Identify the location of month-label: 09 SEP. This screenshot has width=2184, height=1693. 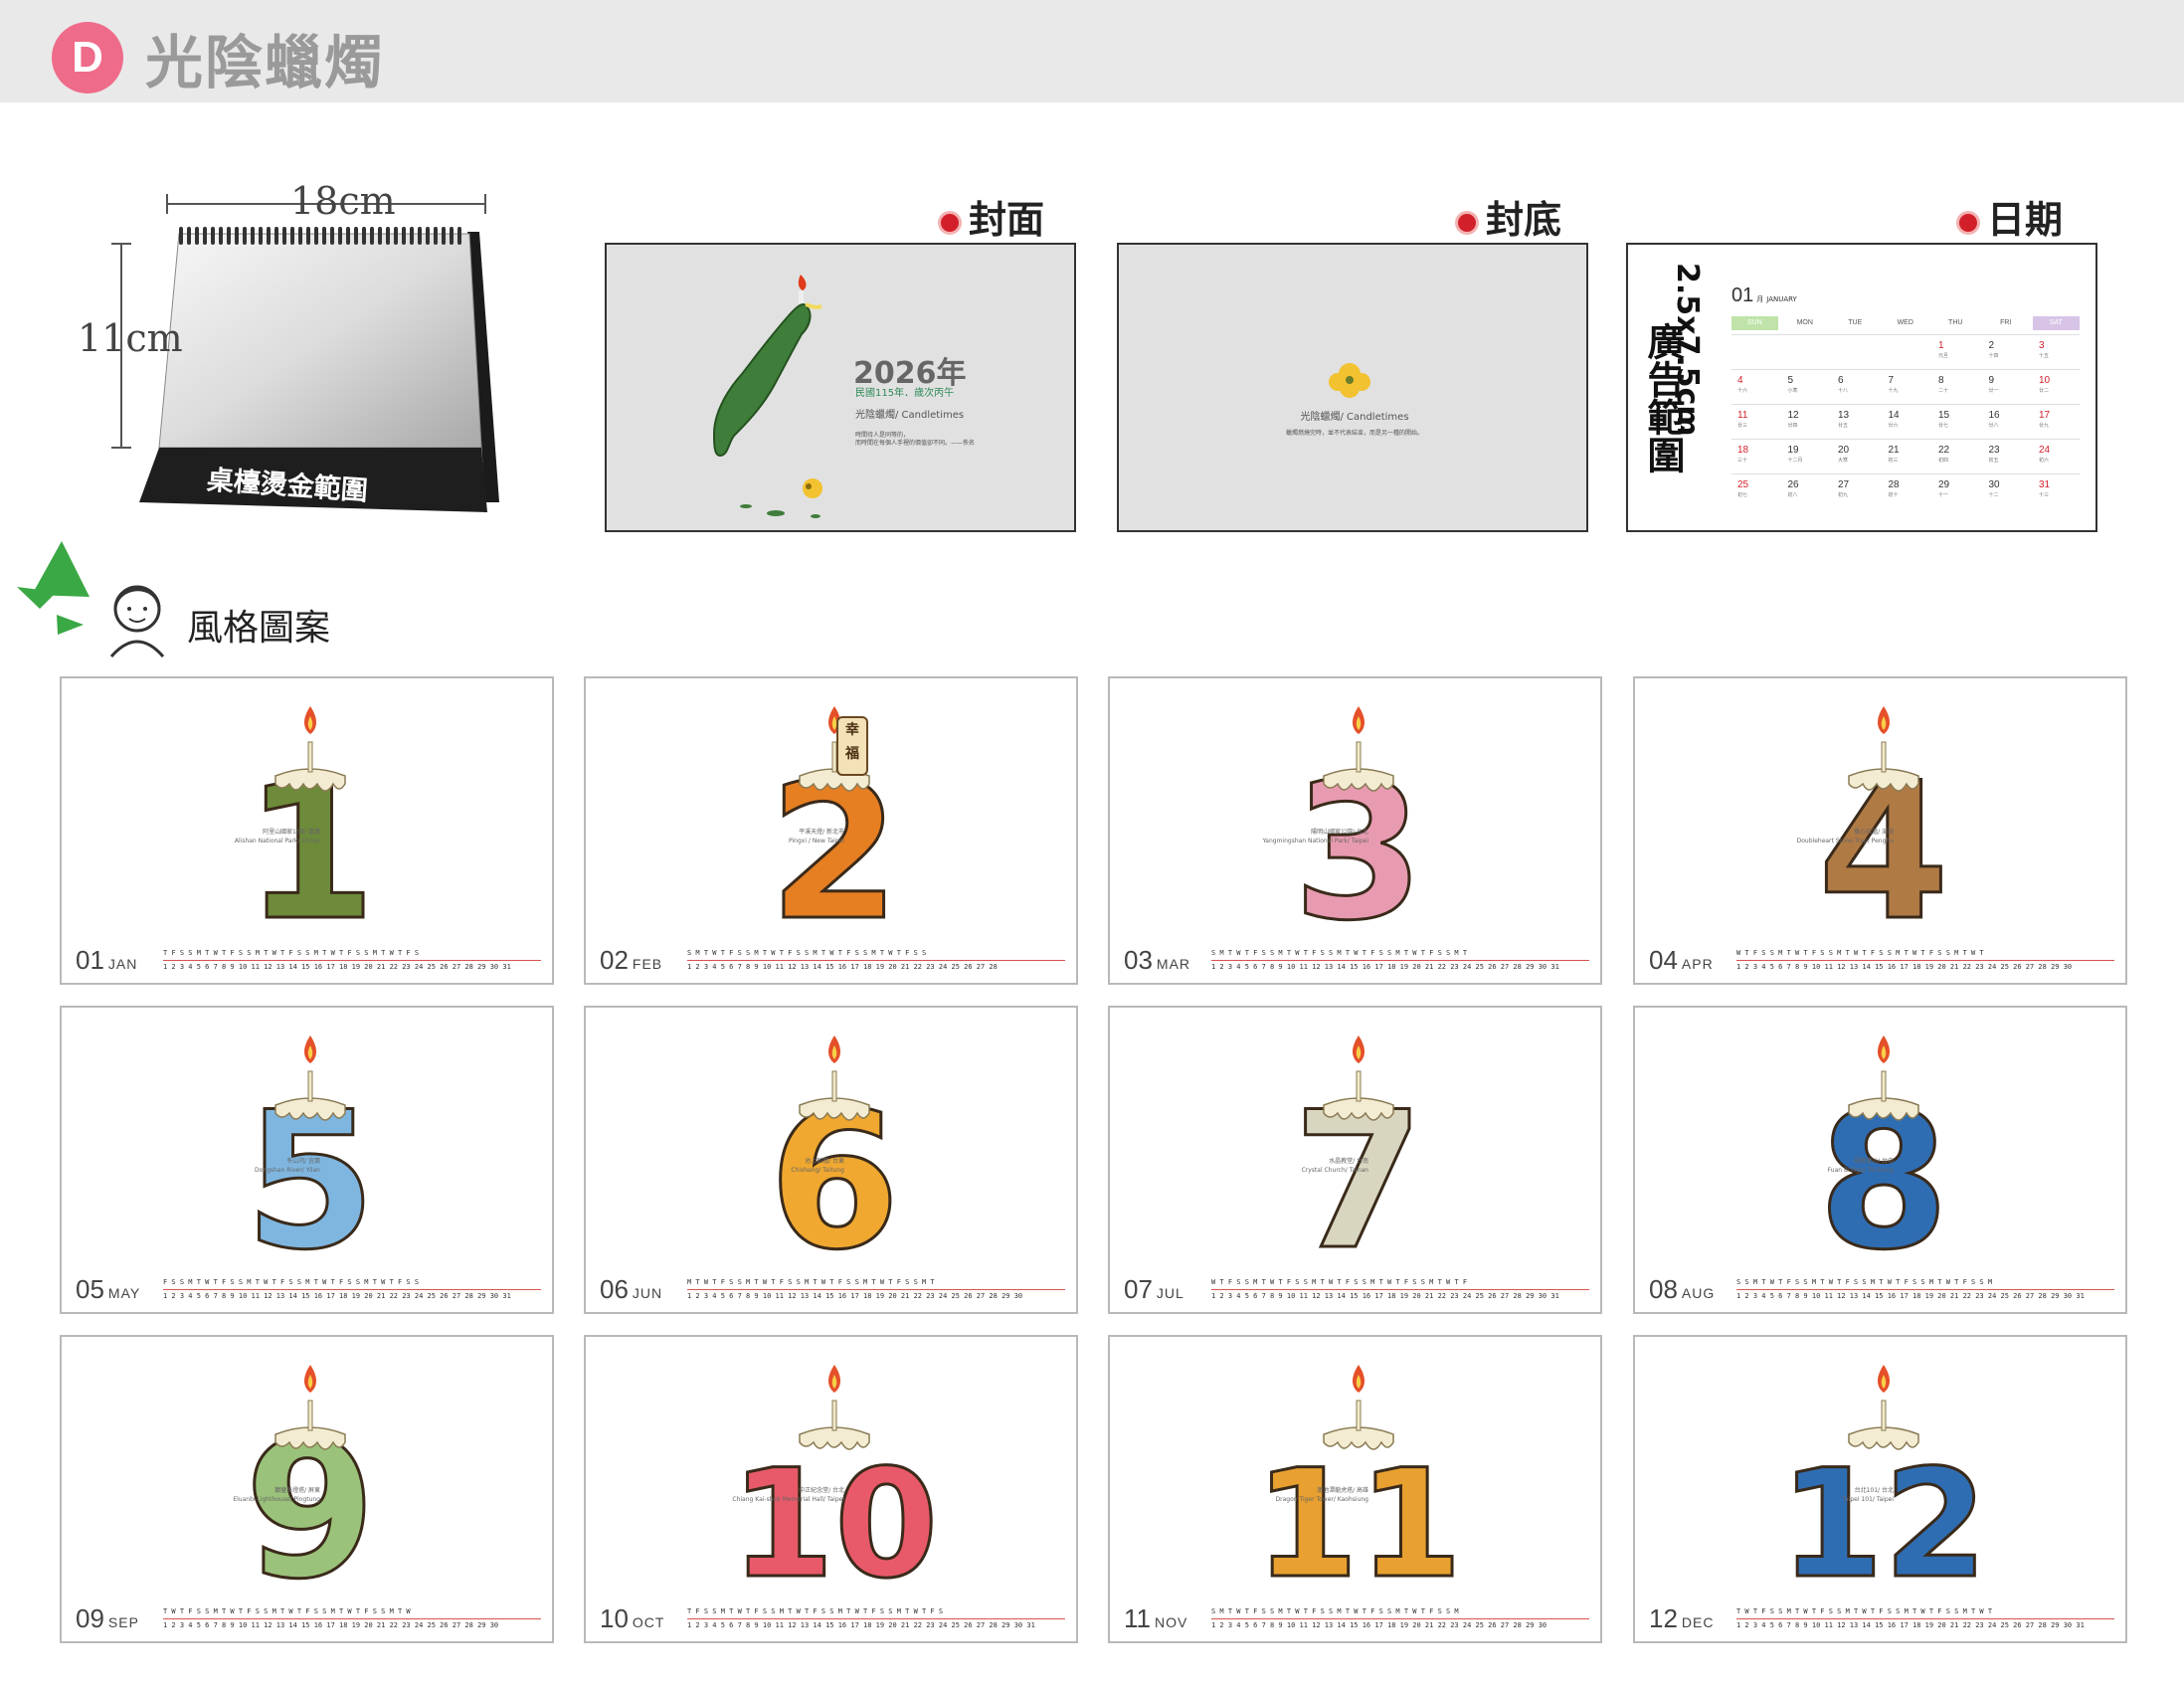
(107, 1618).